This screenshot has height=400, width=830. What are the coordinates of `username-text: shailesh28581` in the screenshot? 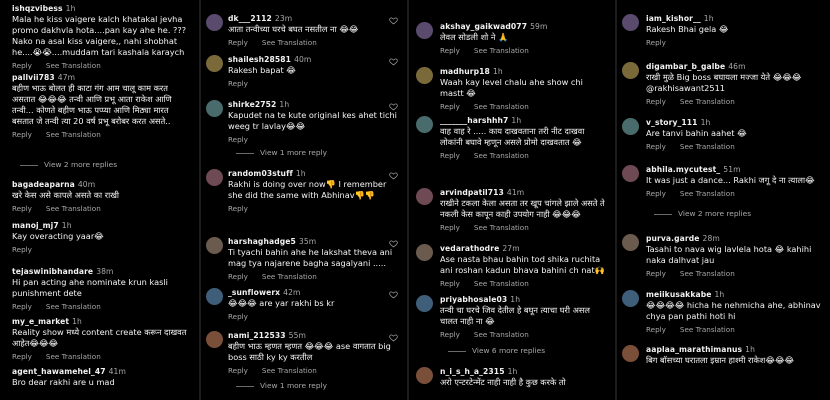 It's located at (259, 59).